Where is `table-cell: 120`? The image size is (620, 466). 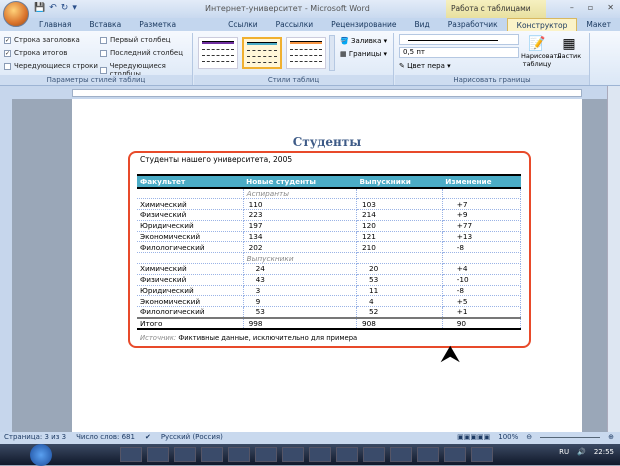 table-cell: 120 is located at coordinates (399, 226).